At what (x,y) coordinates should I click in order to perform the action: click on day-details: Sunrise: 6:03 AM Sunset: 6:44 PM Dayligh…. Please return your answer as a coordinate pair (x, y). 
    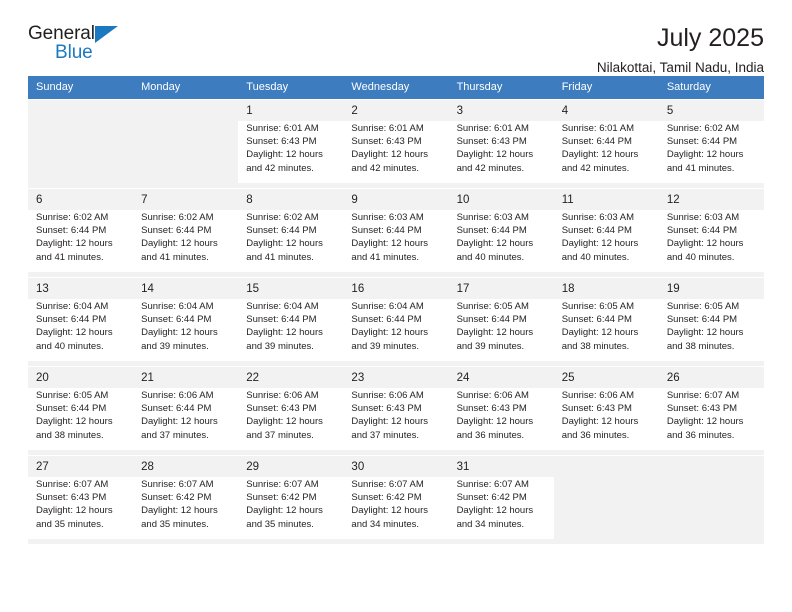
    Looking at the image, I should click on (396, 241).